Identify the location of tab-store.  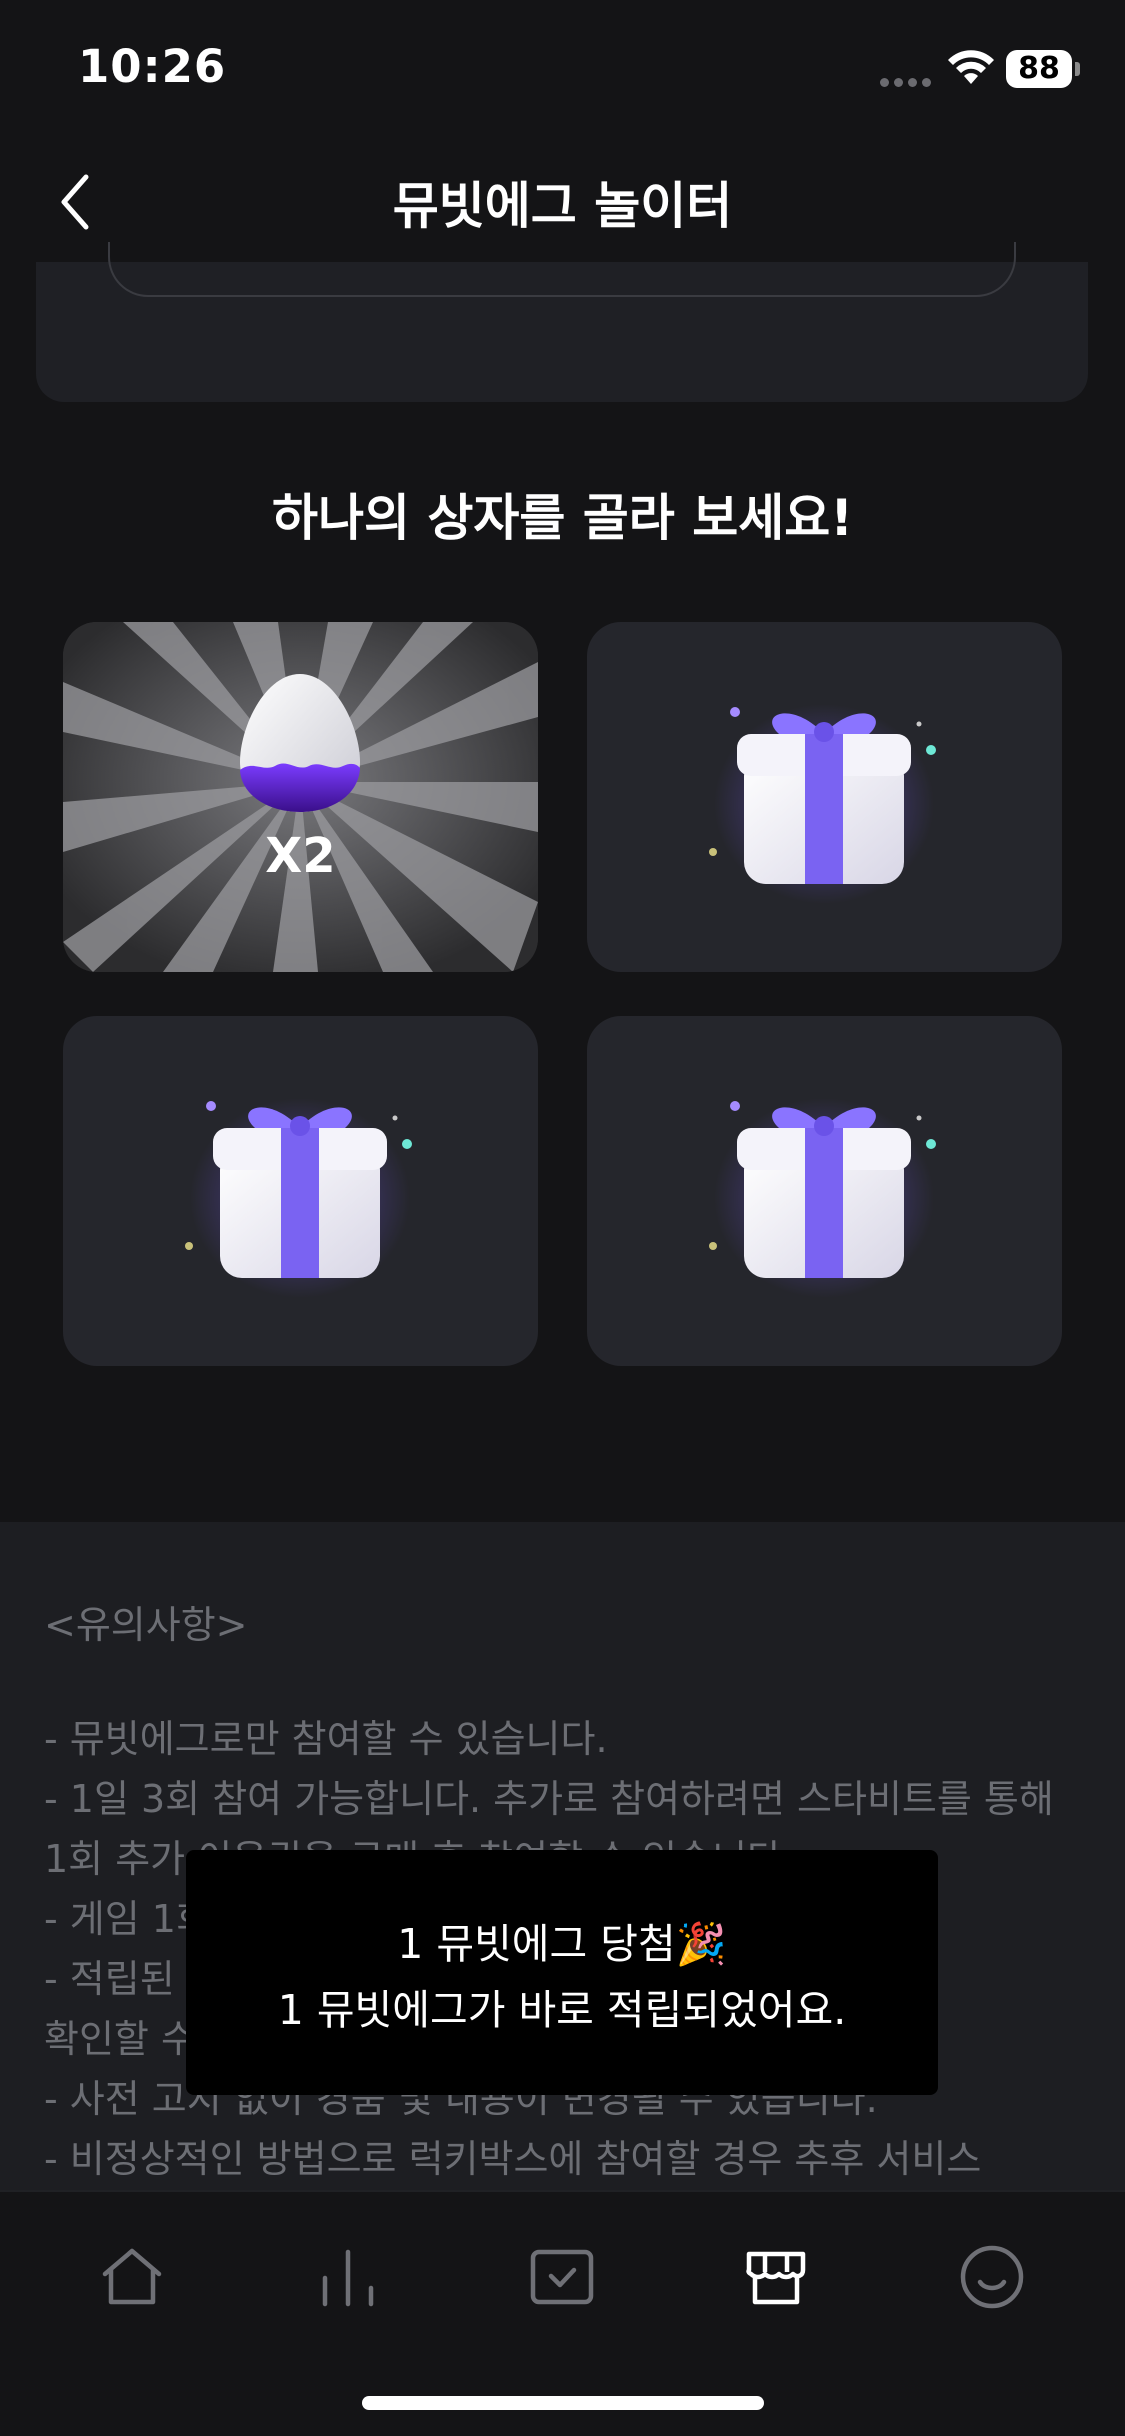
(776, 2277).